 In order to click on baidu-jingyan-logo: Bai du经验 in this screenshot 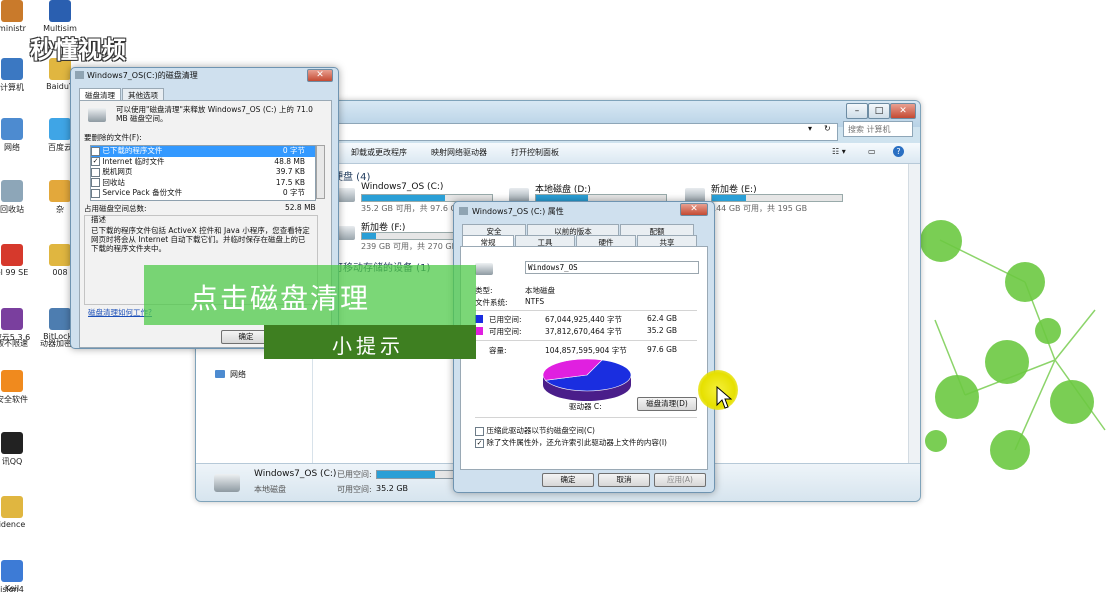, I will do `click(994, 550)`.